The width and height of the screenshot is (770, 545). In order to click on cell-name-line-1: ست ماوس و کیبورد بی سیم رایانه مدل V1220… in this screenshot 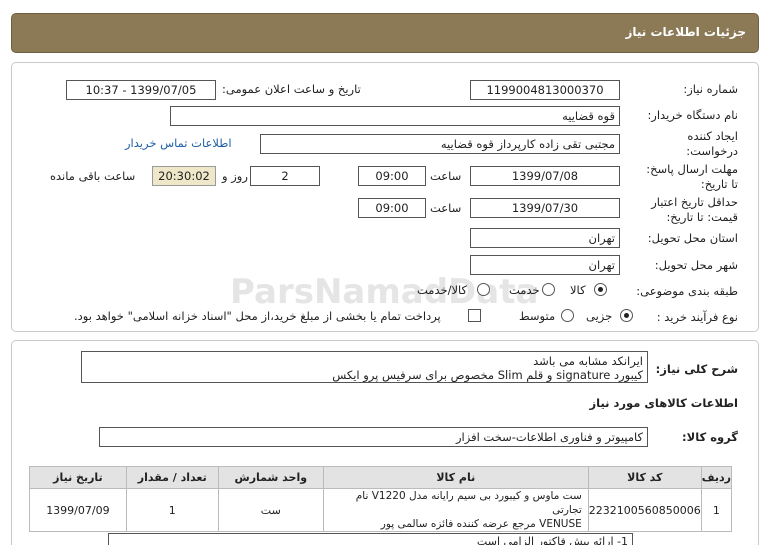, I will do `click(468, 503)`.